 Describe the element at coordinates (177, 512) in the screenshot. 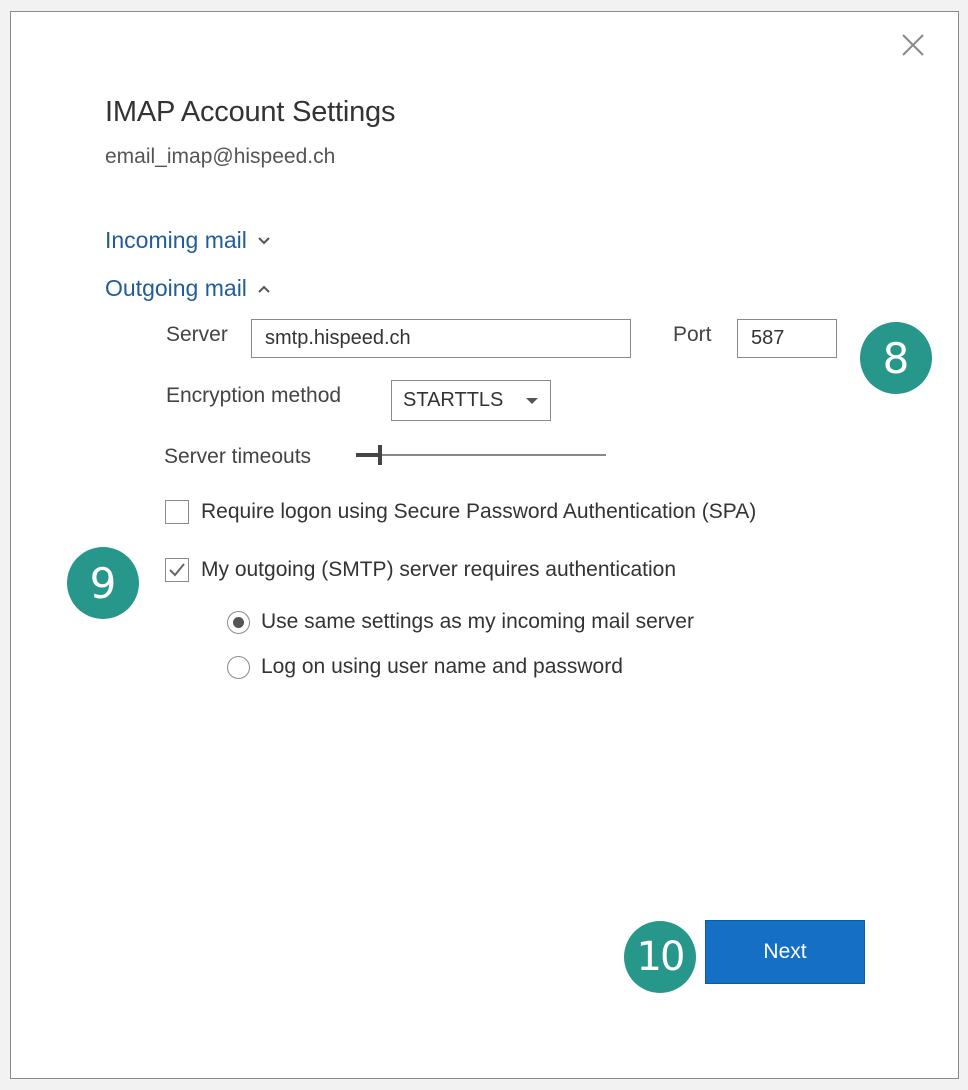

I see `spa-checkbox` at that location.